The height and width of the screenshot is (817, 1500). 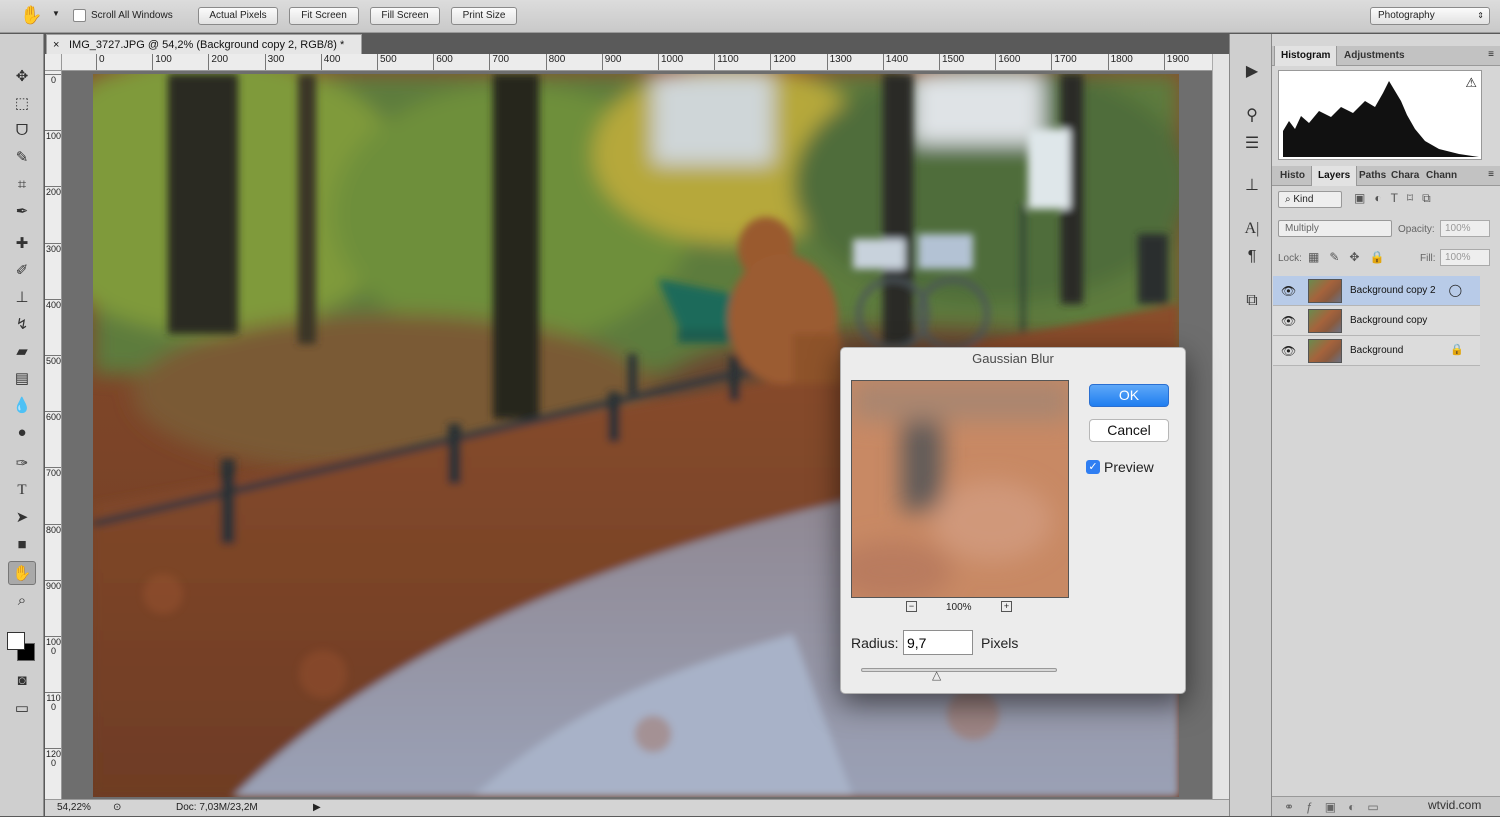 I want to click on histogram-tabs: Histogram Adjustments ≡, so click(x=1386, y=56).